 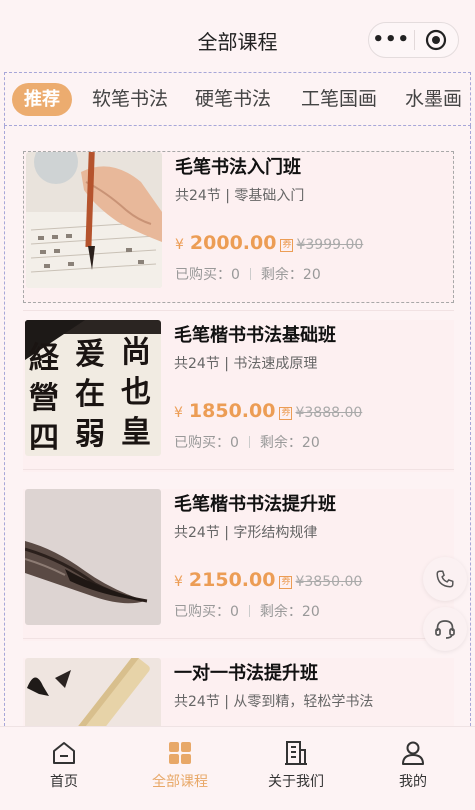 I want to click on calligraphy-char: 四, so click(x=44, y=438).